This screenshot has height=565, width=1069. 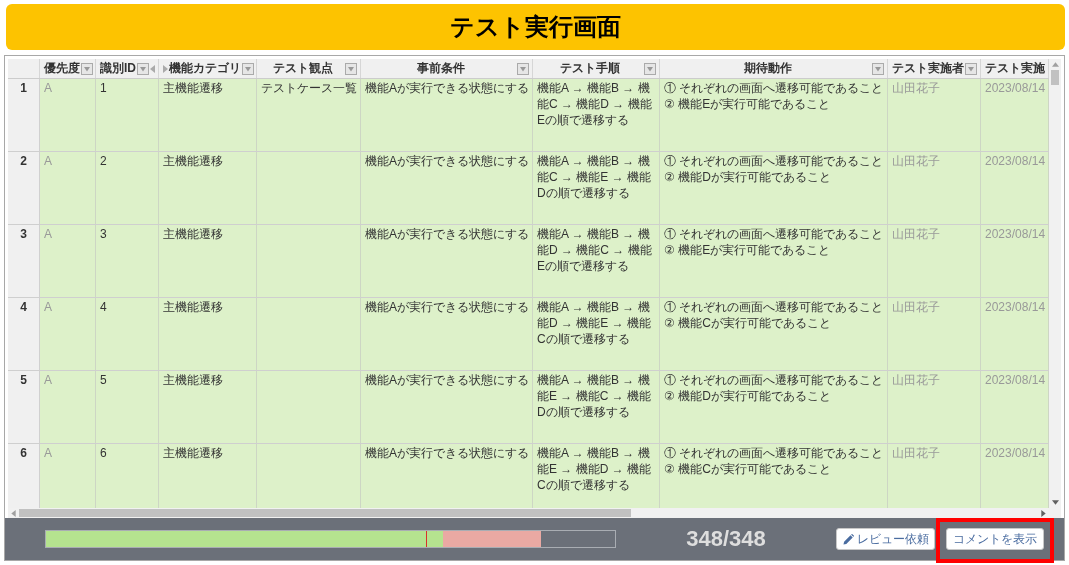 I want to click on progress-count: 348/348, so click(x=726, y=539).